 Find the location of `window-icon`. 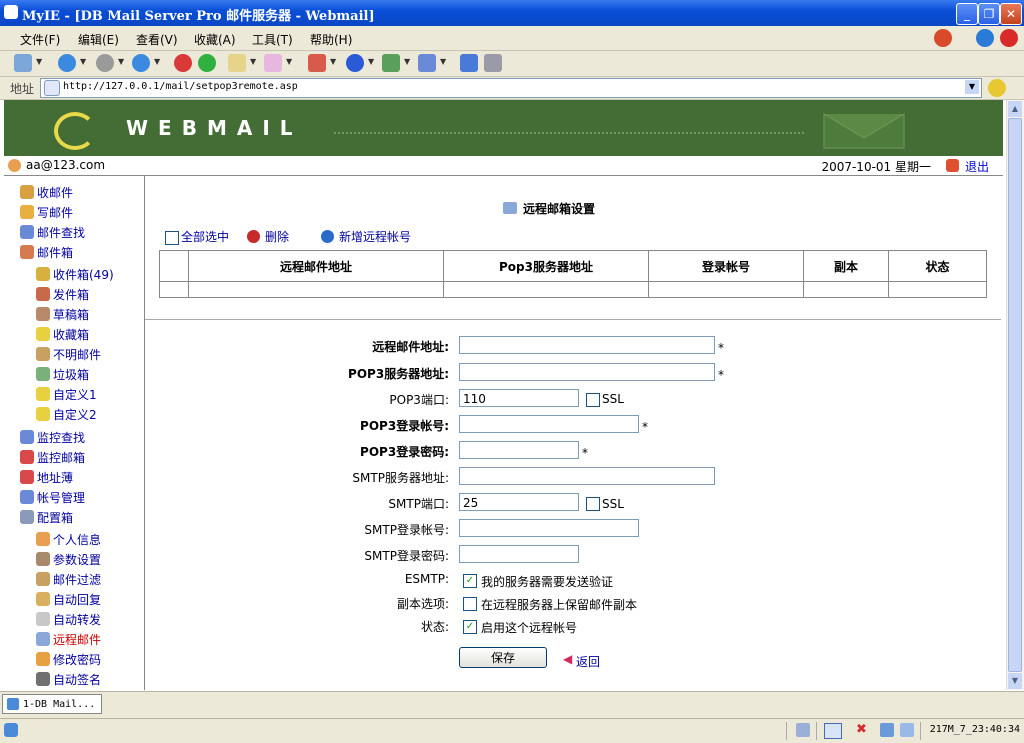

window-icon is located at coordinates (469, 63).